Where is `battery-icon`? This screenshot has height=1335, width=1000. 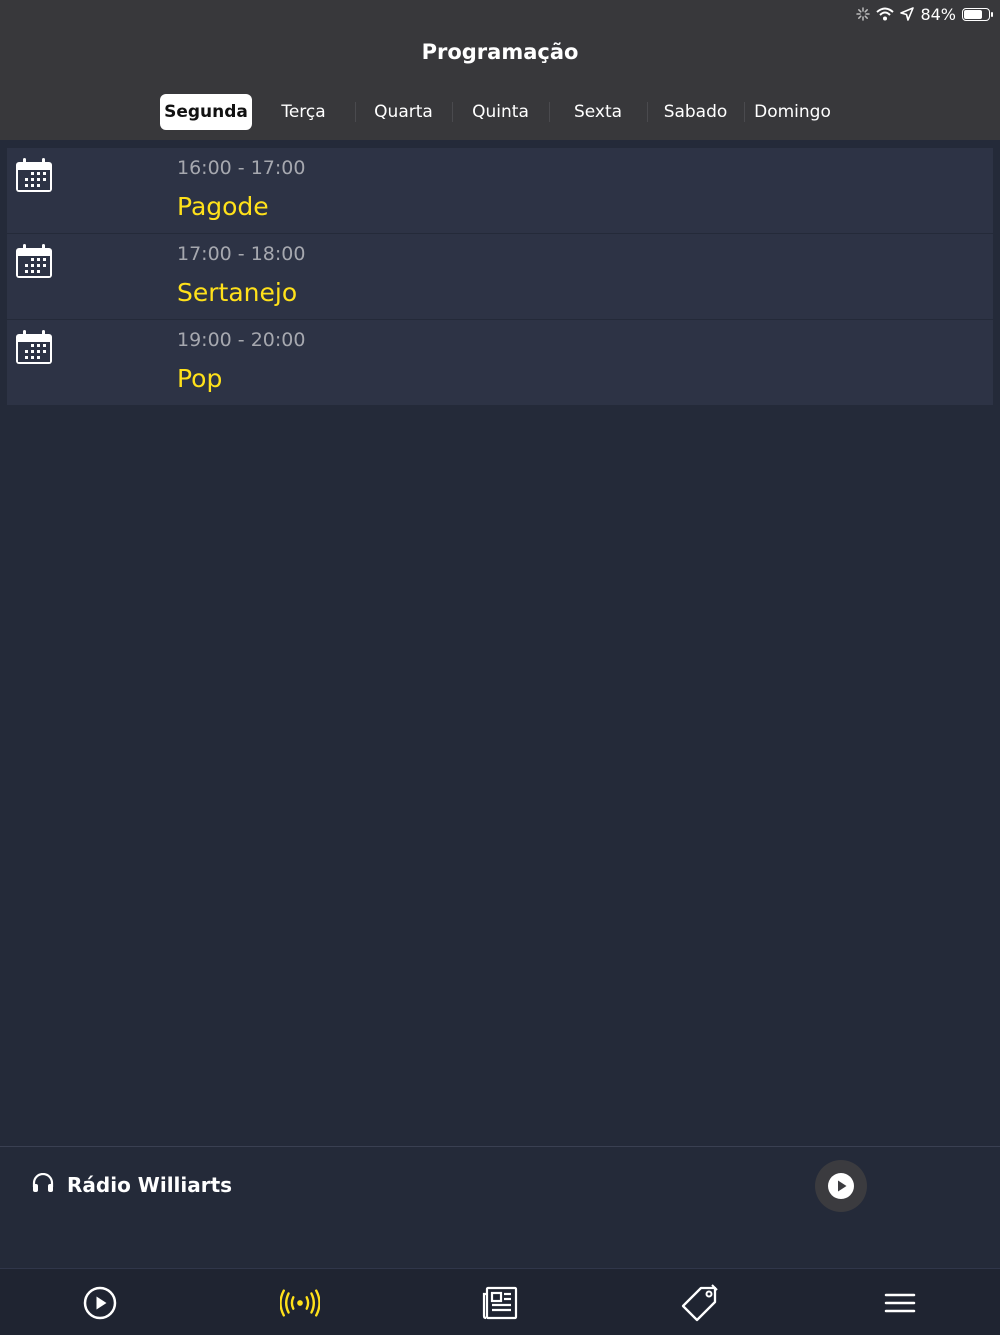 battery-icon is located at coordinates (977, 14).